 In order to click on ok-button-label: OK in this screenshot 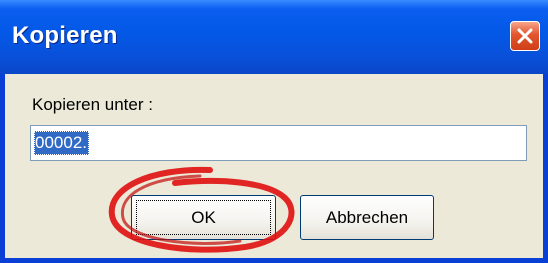, I will do `click(203, 217)`.